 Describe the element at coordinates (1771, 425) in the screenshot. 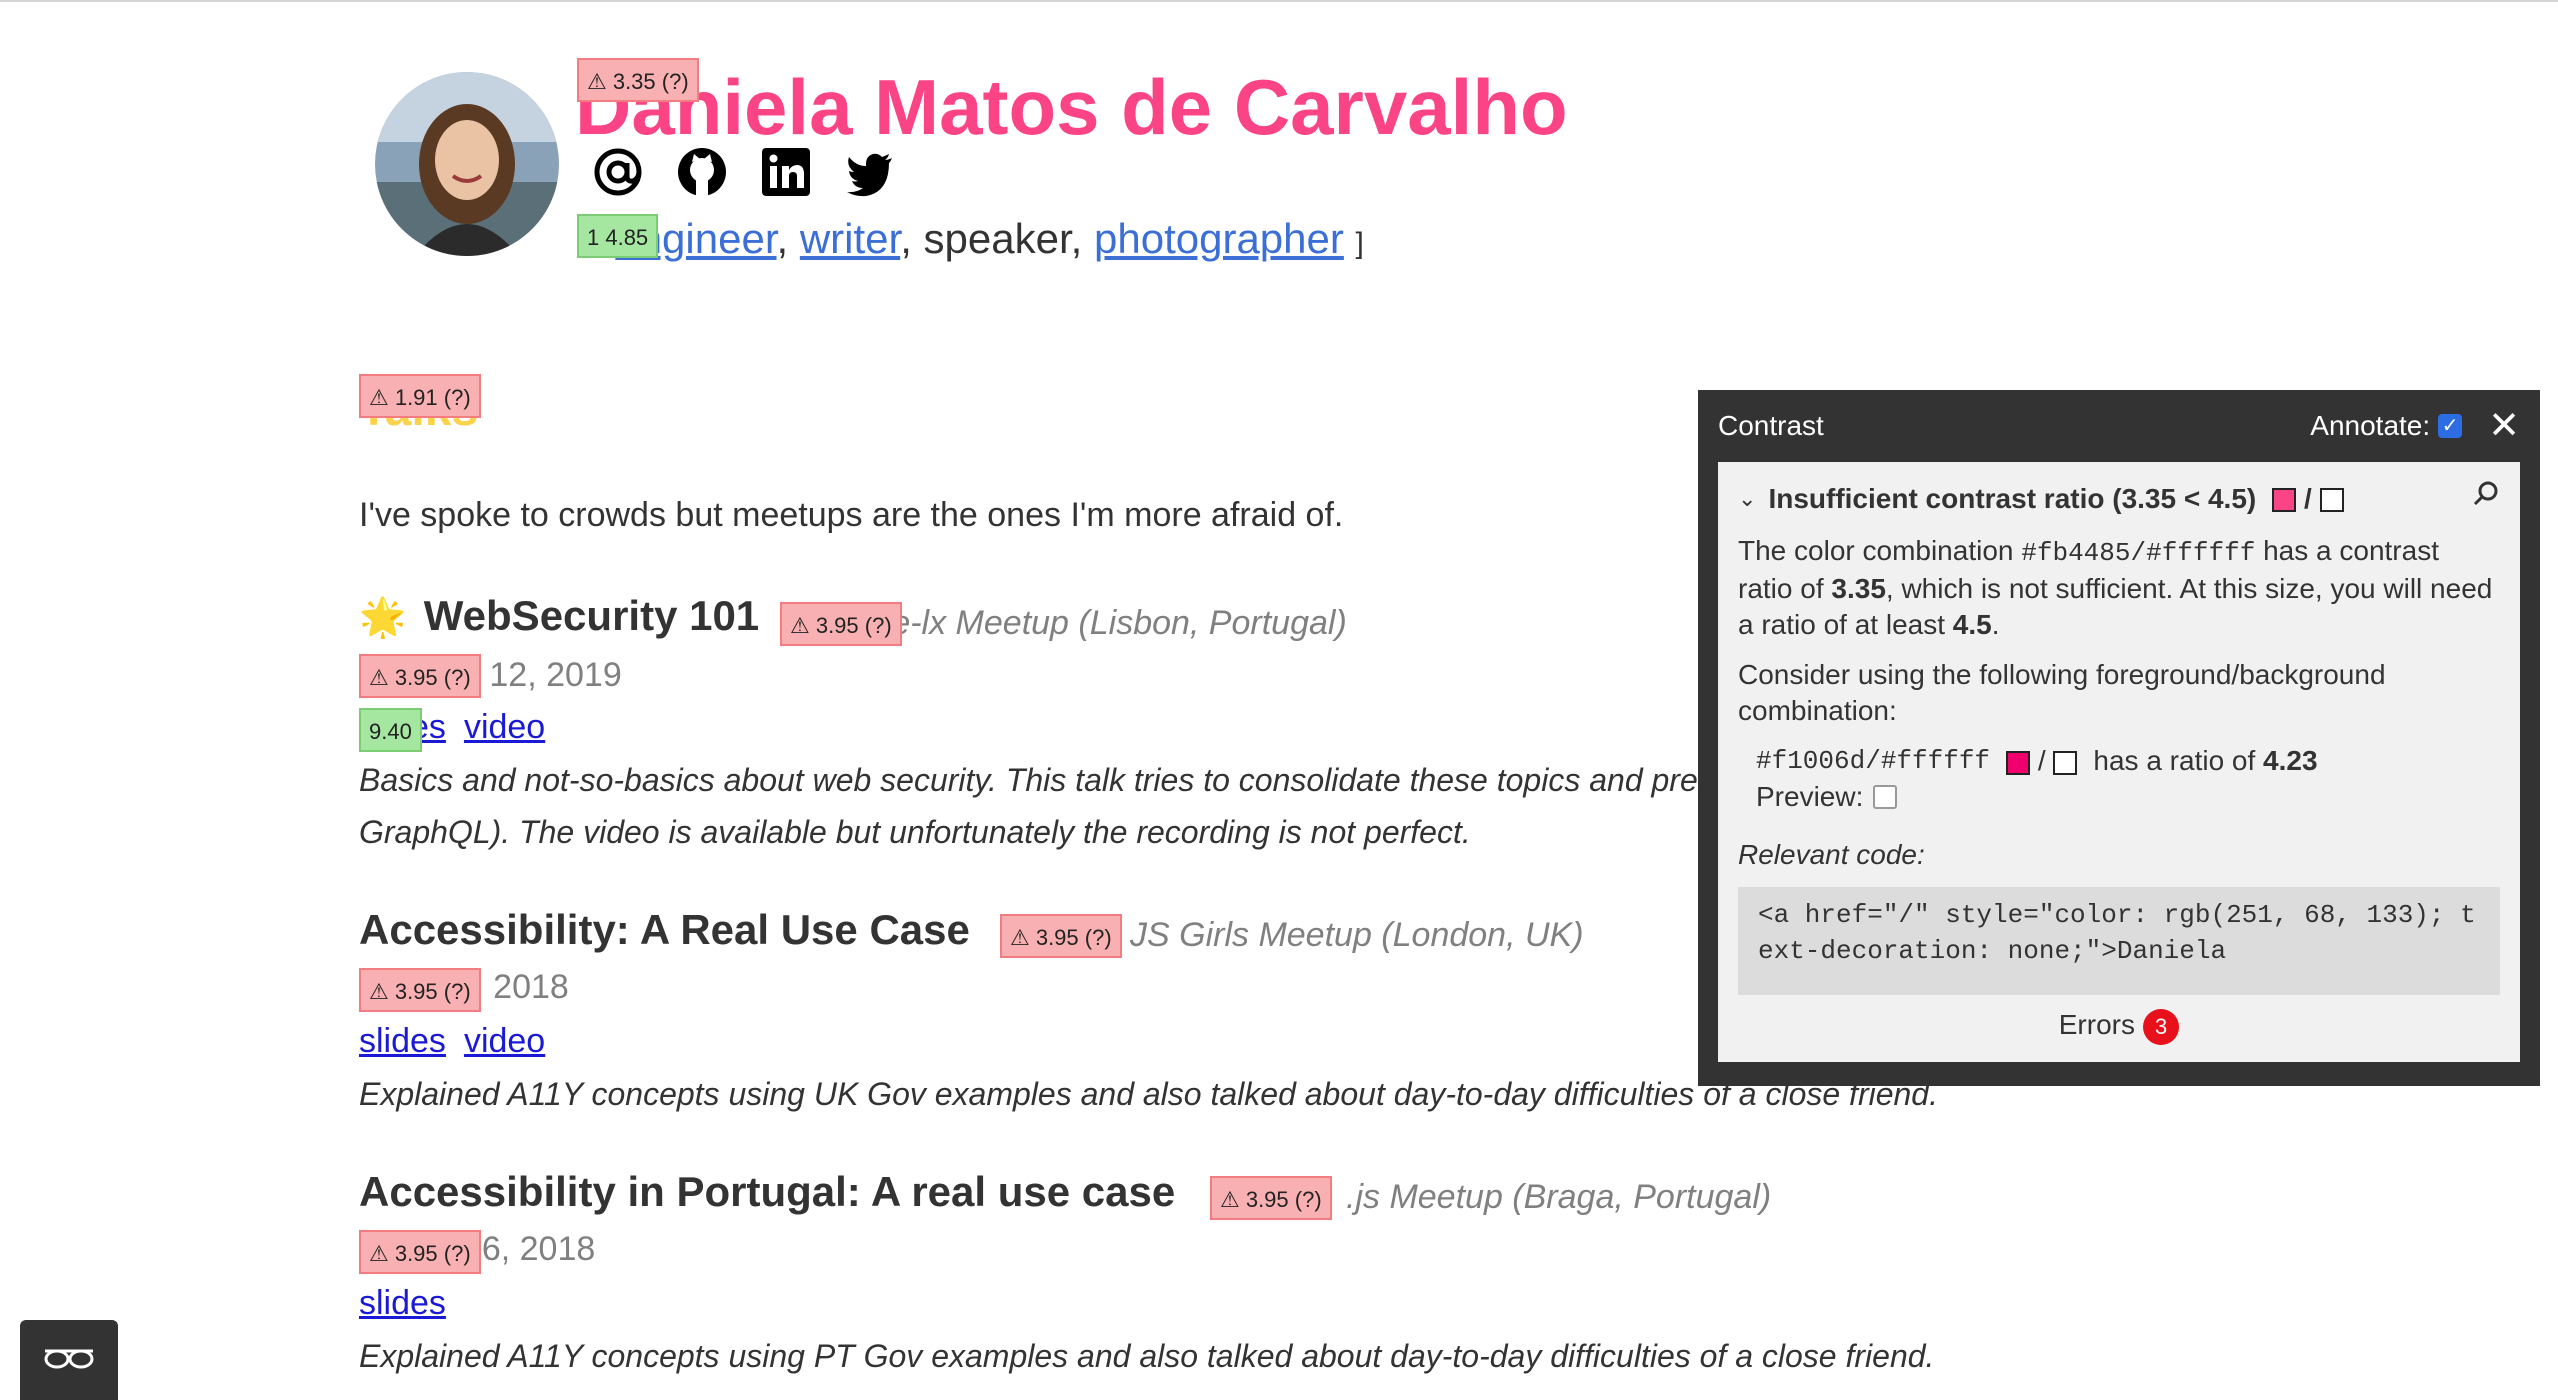

I see `panel-title: Contrast` at that location.